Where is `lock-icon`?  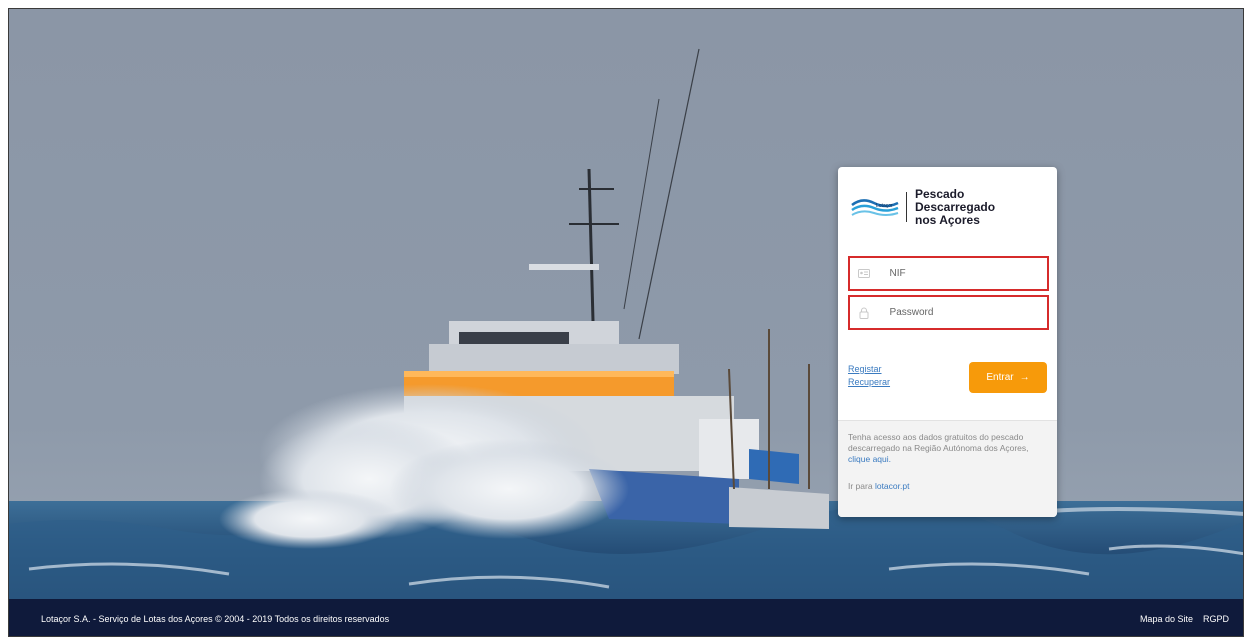 lock-icon is located at coordinates (864, 313).